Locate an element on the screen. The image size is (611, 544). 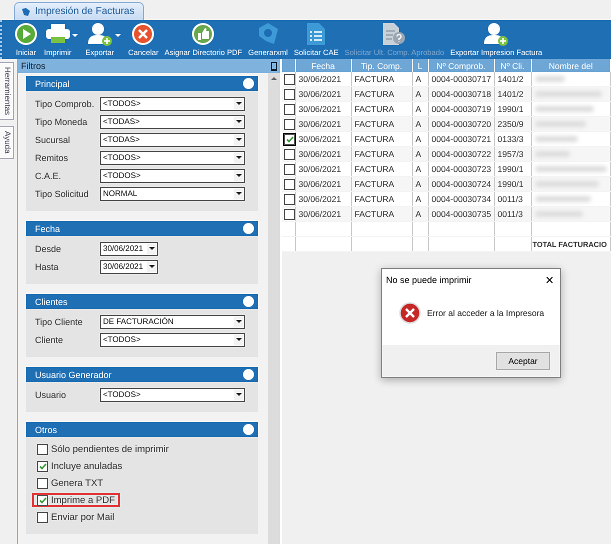
field-label: Cliente is located at coordinates (49, 339).